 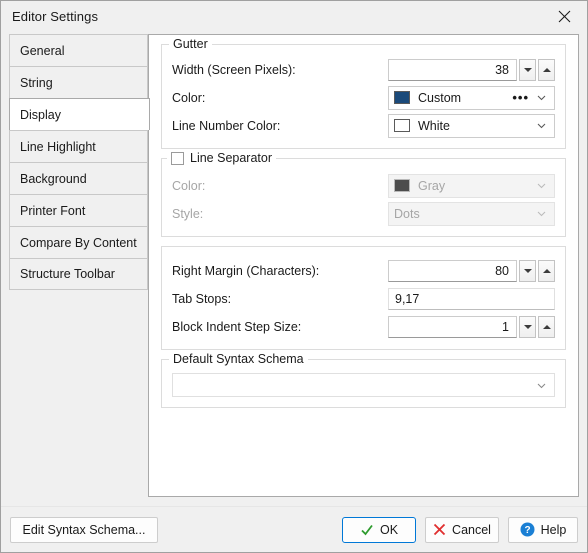 What do you see at coordinates (189, 97) in the screenshot?
I see `gutter-color-label: Color:` at bounding box center [189, 97].